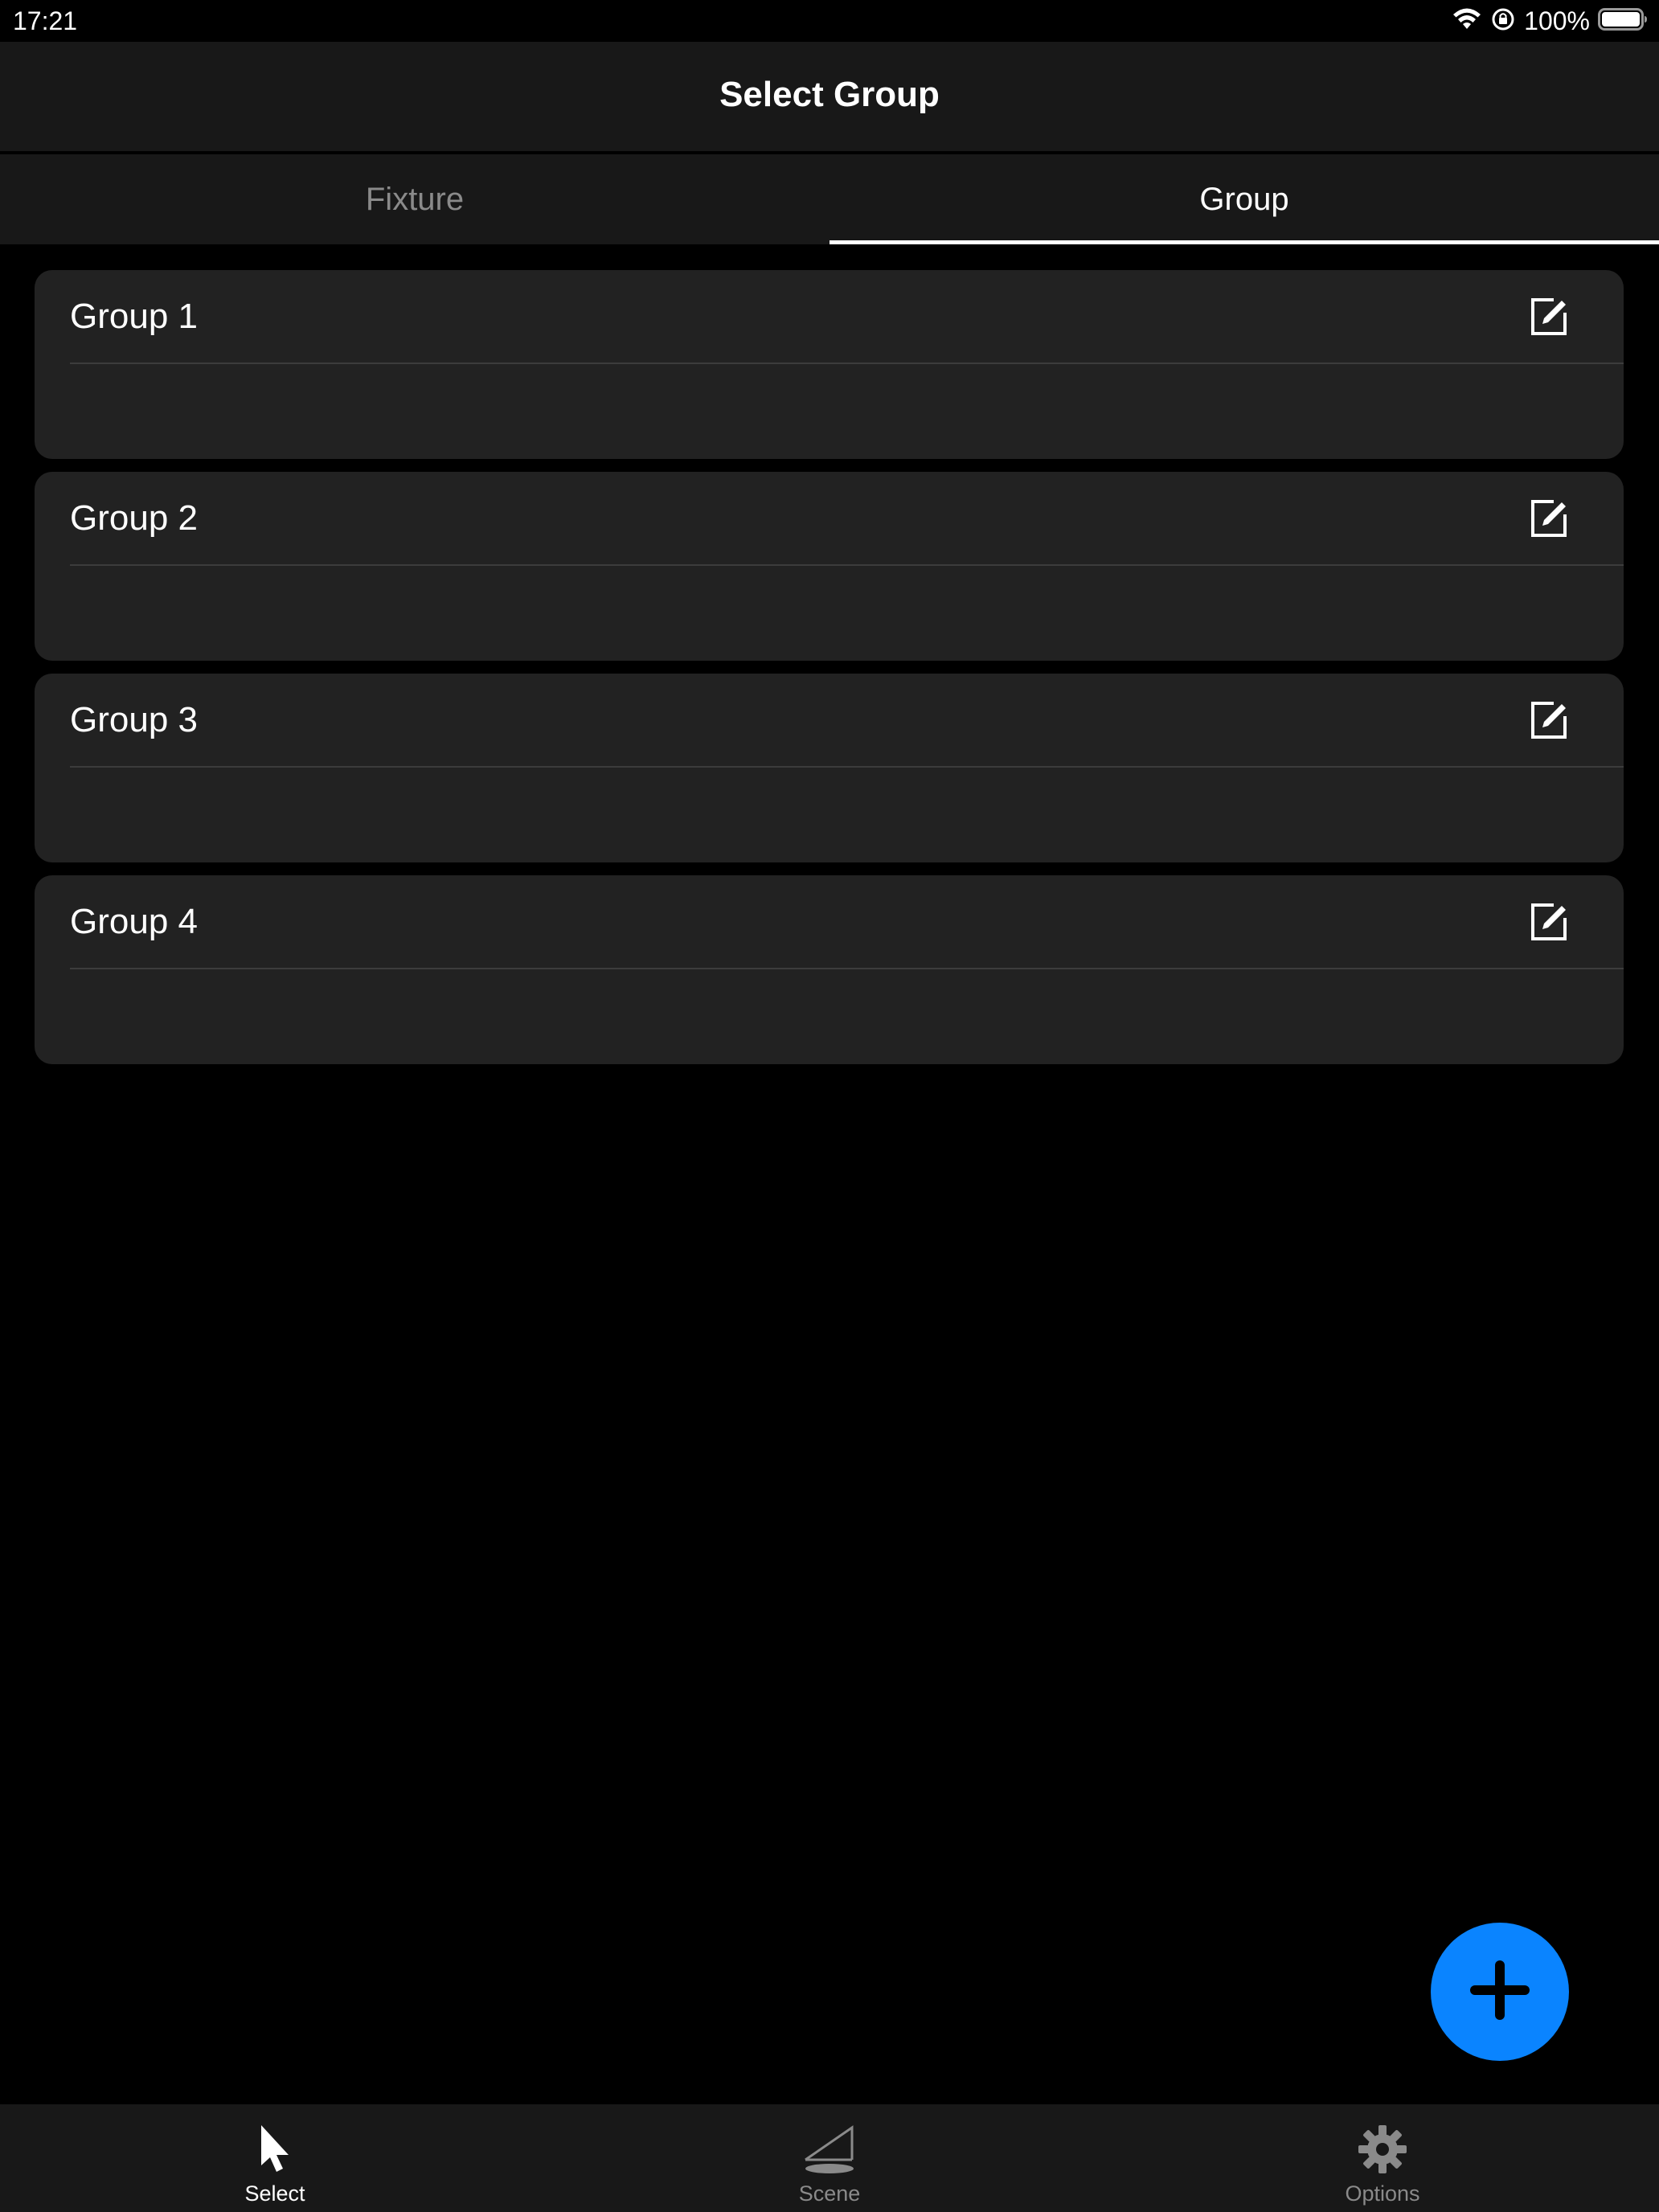 The width and height of the screenshot is (1659, 2212). What do you see at coordinates (45, 20) in the screenshot?
I see `status-time: 17:21` at bounding box center [45, 20].